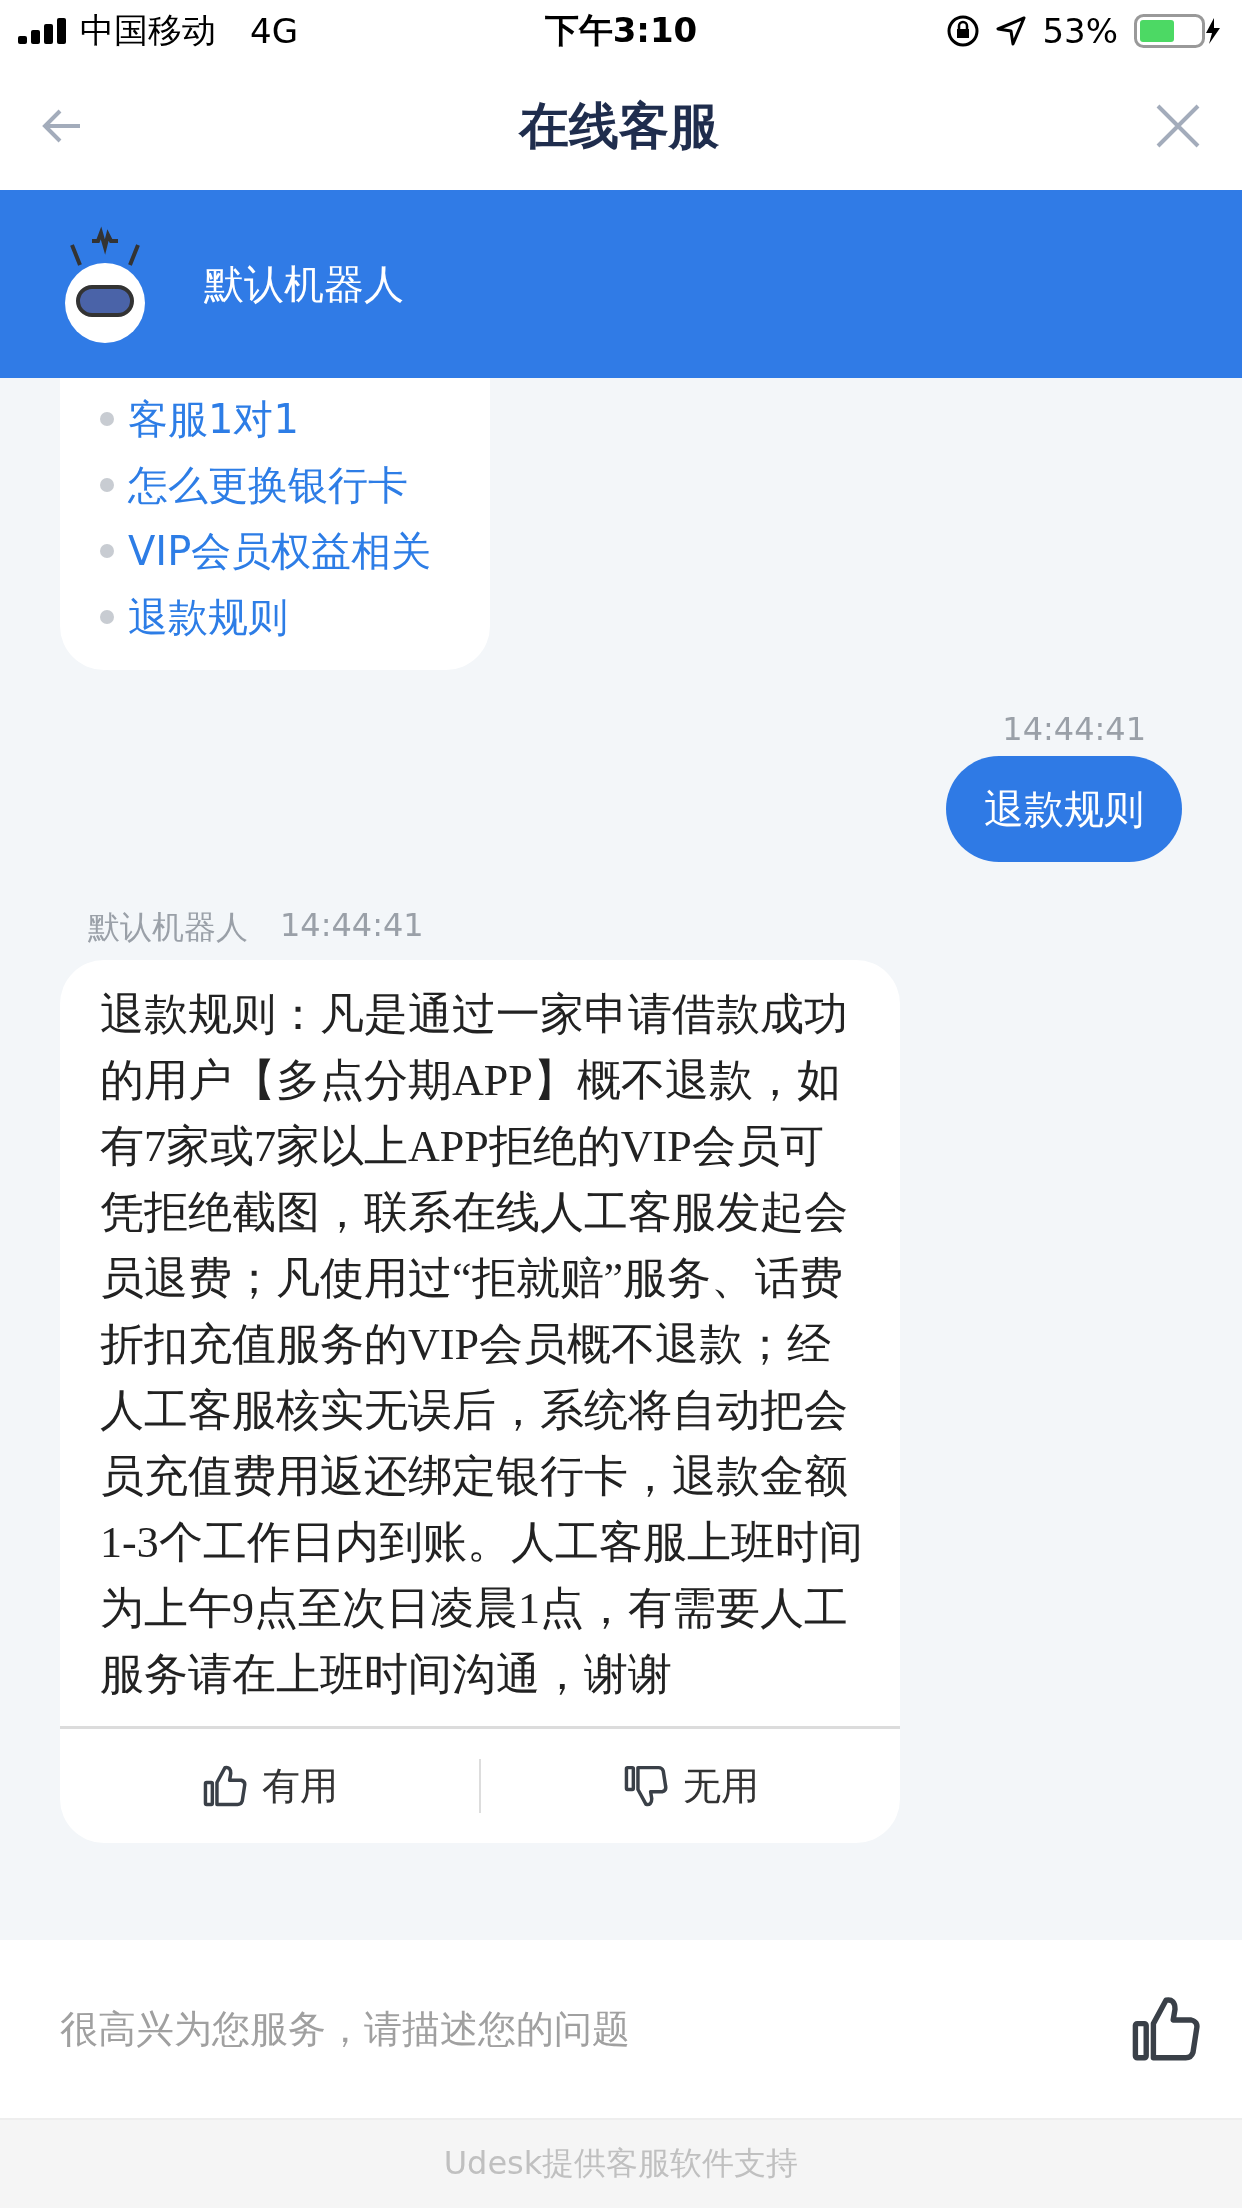  I want to click on network-type: 4G, so click(274, 31).